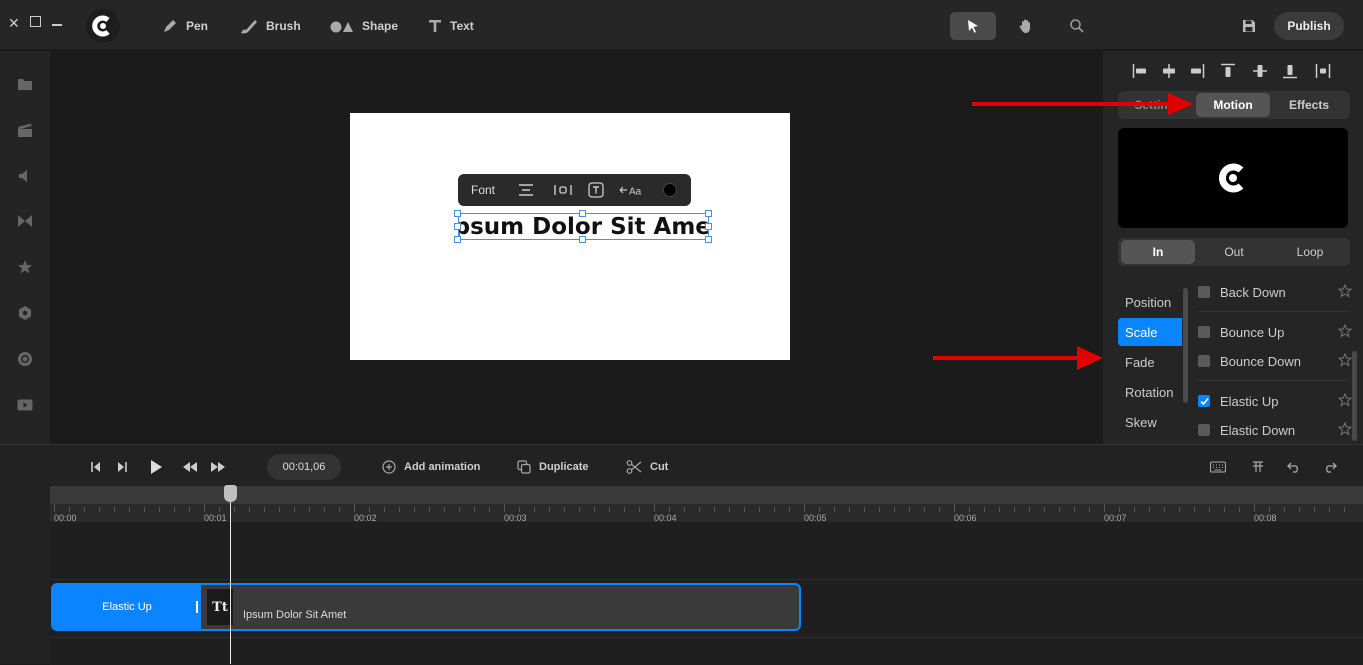 Image resolution: width=1363 pixels, height=665 pixels. I want to click on align-top-icon, so click(1228, 71).